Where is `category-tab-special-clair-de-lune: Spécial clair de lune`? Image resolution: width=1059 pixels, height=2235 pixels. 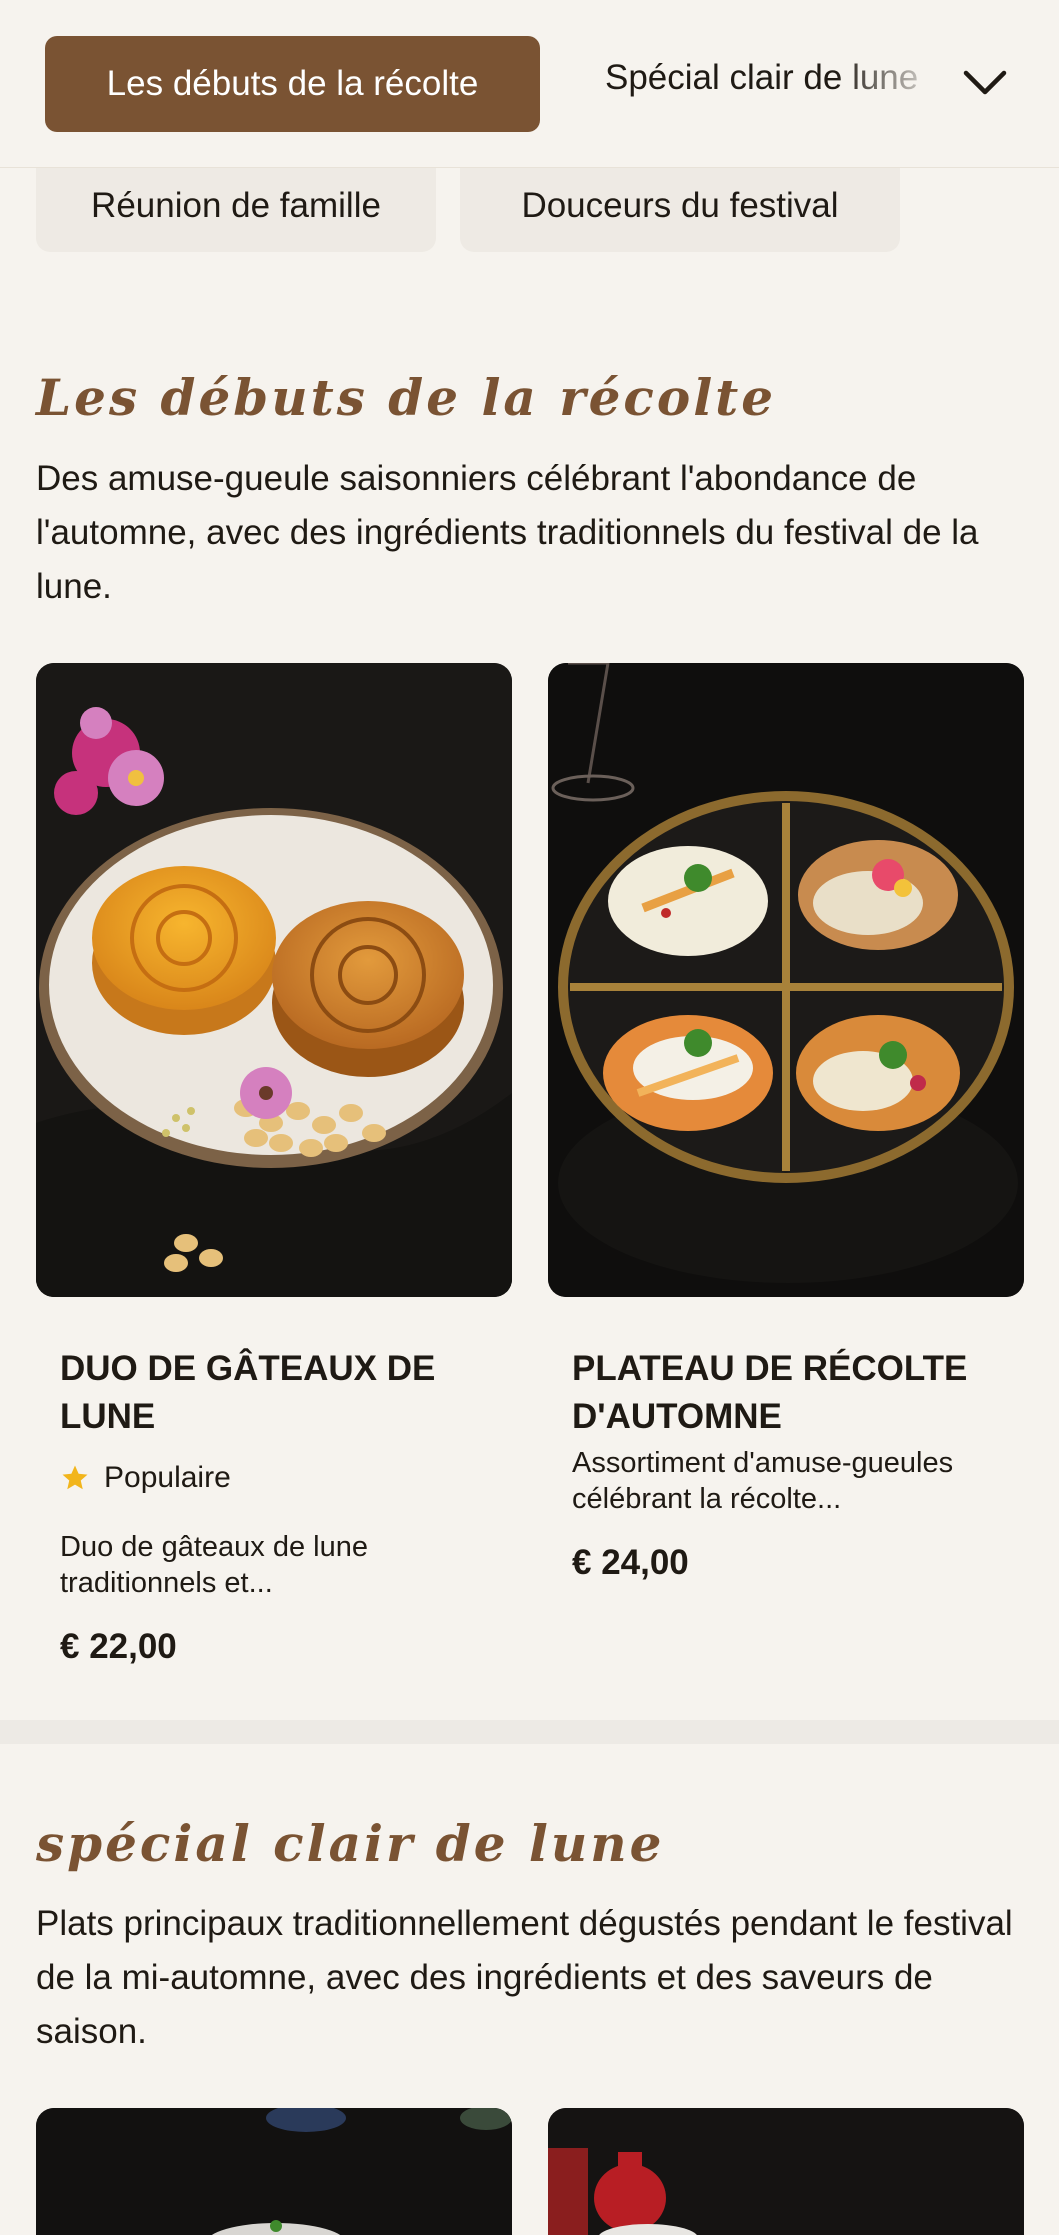
category-tab-special-clair-de-lune: Spécial clair de lune is located at coordinates (775, 84).